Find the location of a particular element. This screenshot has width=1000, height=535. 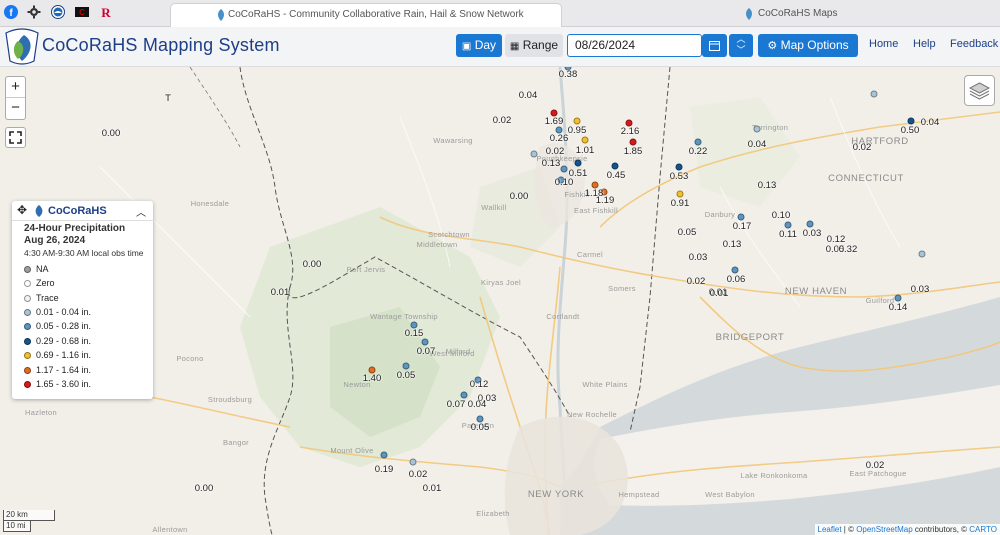

tab-cocorahs-maps: CoCoRaHS Maps is located at coordinates (805, 15).